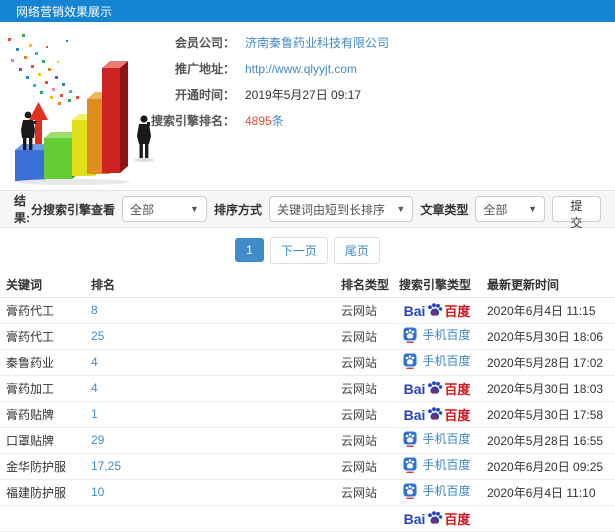  What do you see at coordinates (97, 492) in the screenshot?
I see `rank-link: 10` at bounding box center [97, 492].